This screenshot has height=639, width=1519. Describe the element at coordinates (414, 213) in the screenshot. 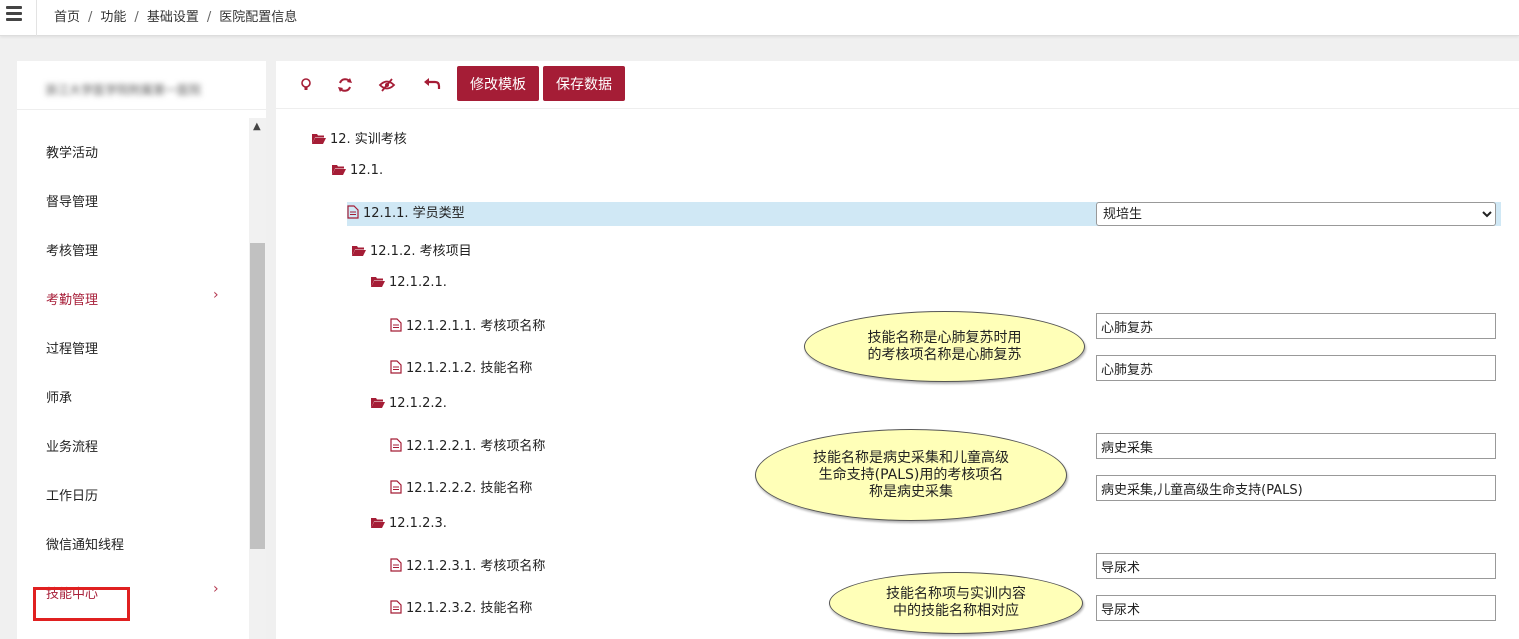

I see `tree-node-label: 12.1.1. 学员类型` at that location.